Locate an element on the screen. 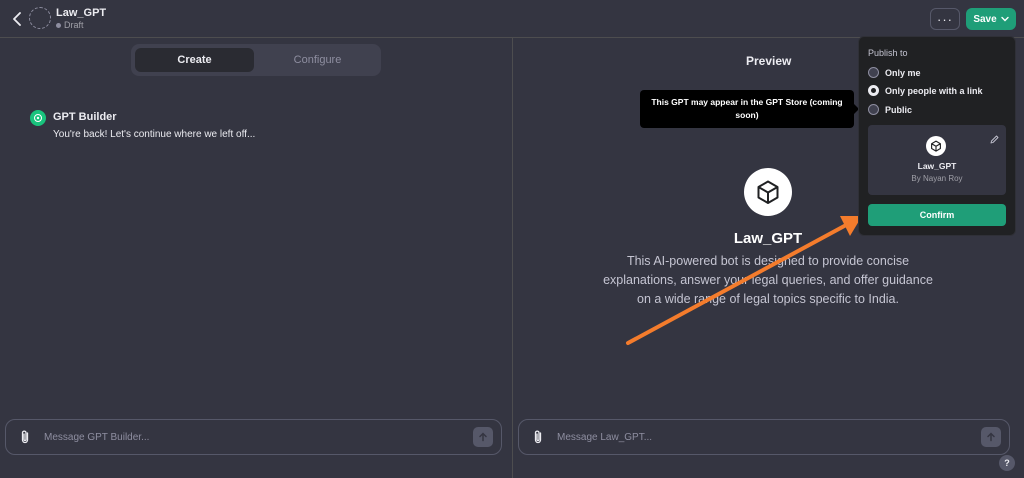  preview-send-button is located at coordinates (991, 437).